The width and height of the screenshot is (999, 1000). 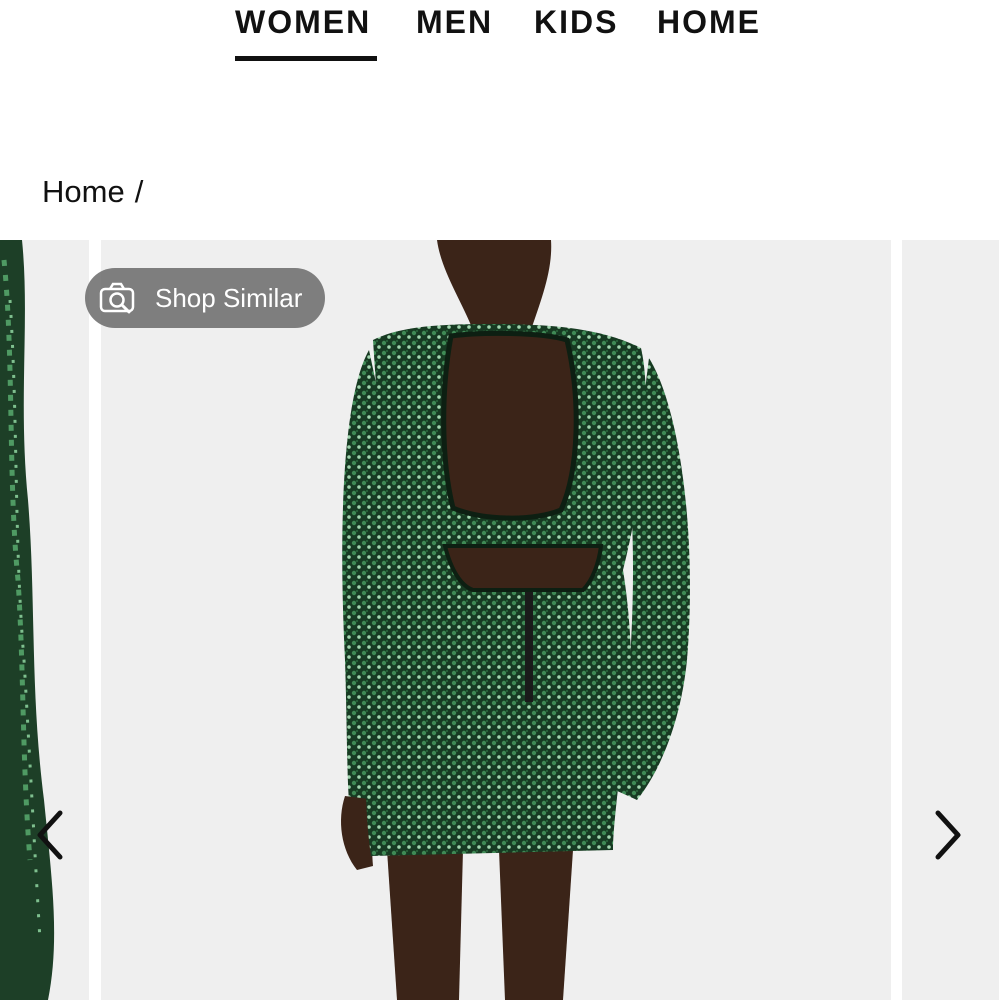 What do you see at coordinates (454, 22) in the screenshot?
I see `nav-item-men: MEN` at bounding box center [454, 22].